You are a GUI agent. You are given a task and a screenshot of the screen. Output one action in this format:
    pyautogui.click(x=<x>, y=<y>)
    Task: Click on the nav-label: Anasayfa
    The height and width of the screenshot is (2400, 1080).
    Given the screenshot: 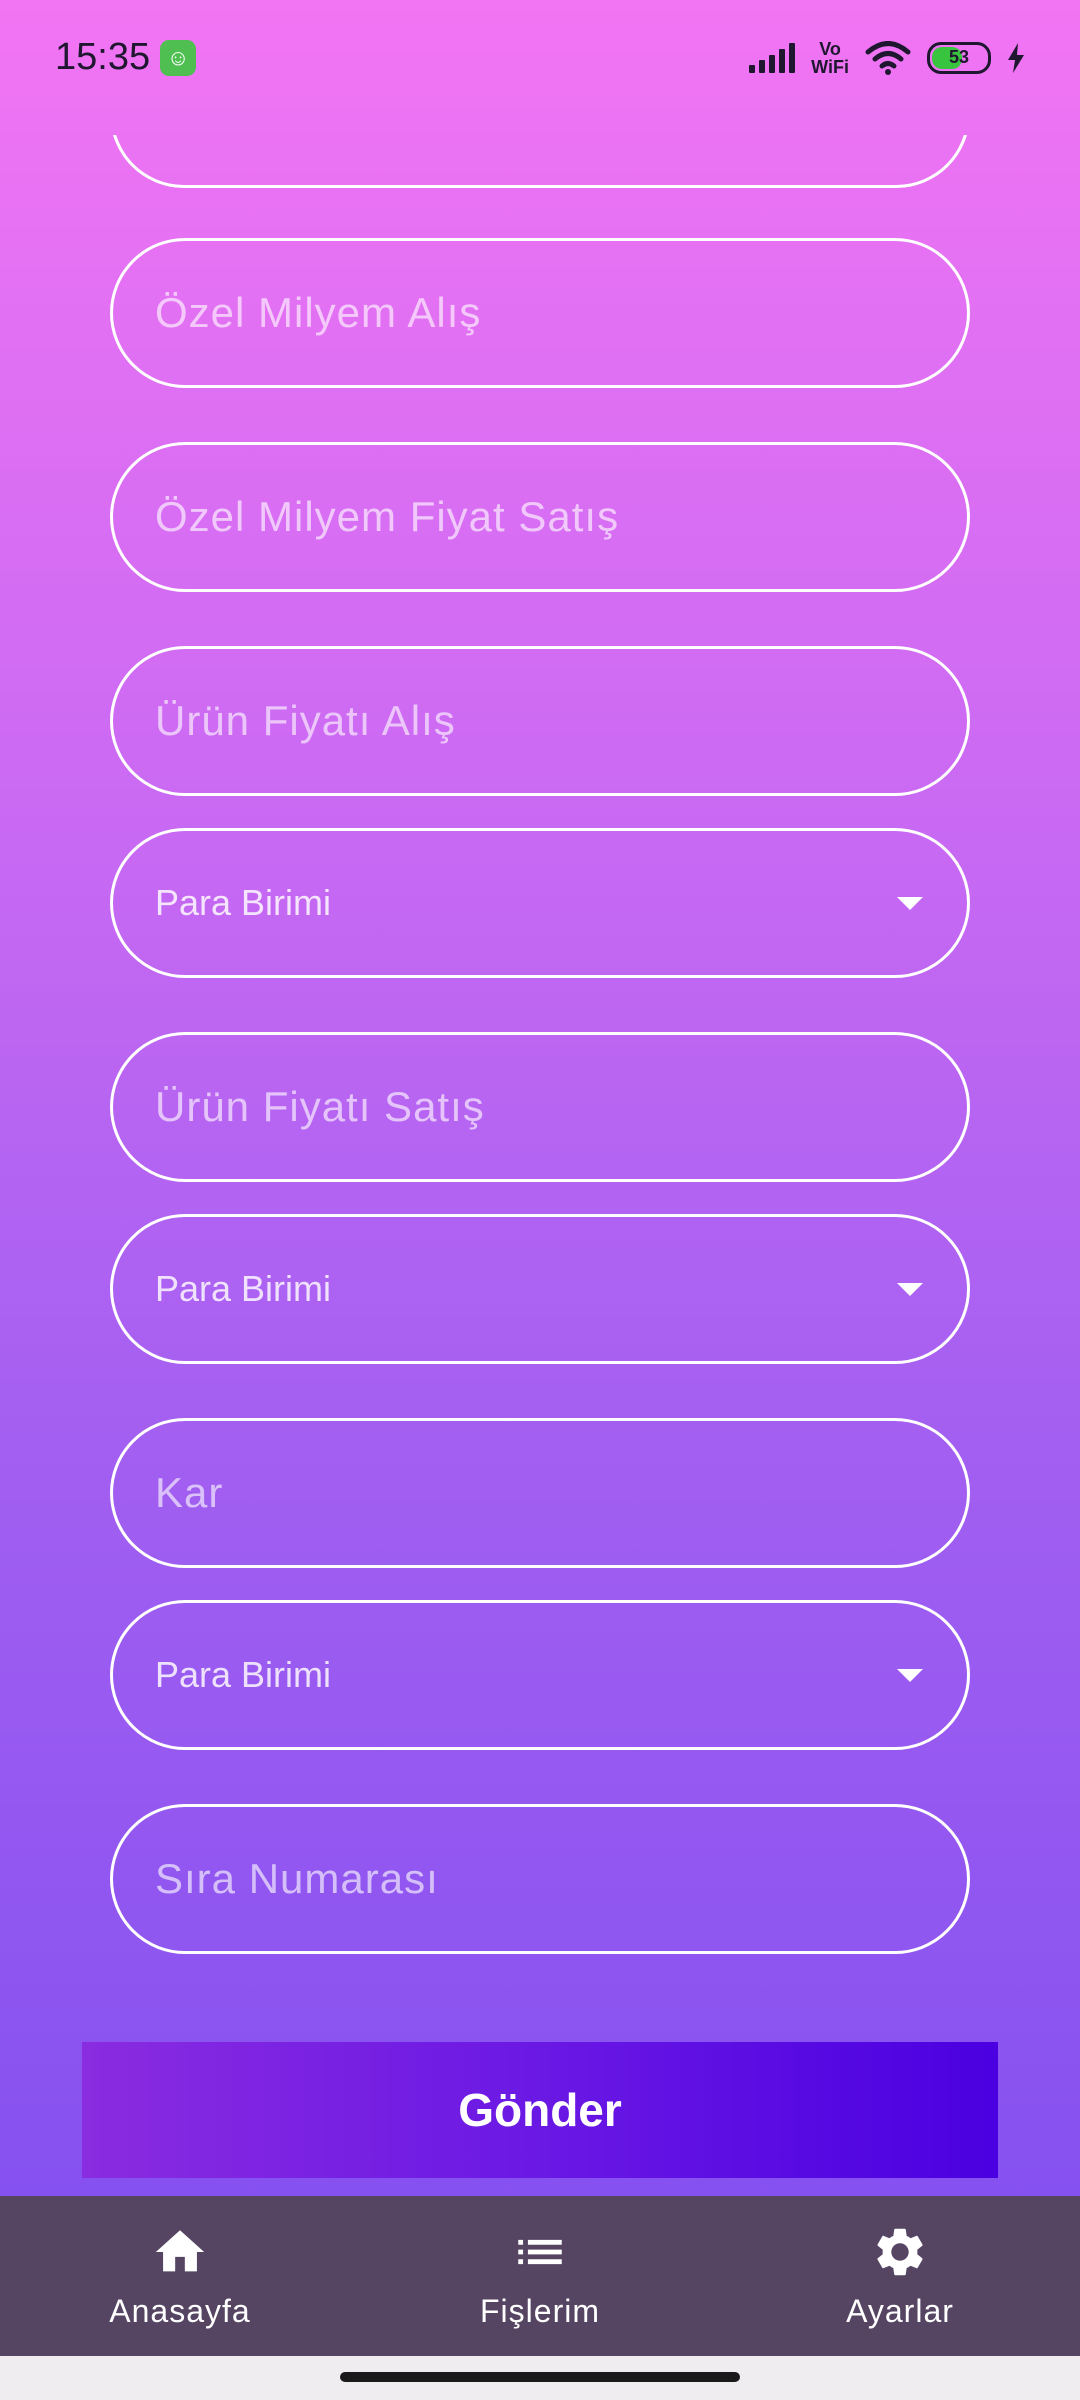 What is the action you would take?
    pyautogui.click(x=180, y=2310)
    